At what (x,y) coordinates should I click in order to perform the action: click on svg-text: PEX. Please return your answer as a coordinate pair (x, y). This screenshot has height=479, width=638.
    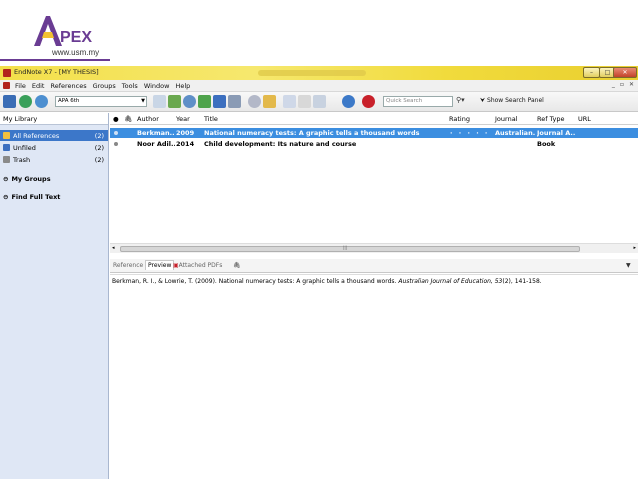
    Looking at the image, I should click on (76, 37).